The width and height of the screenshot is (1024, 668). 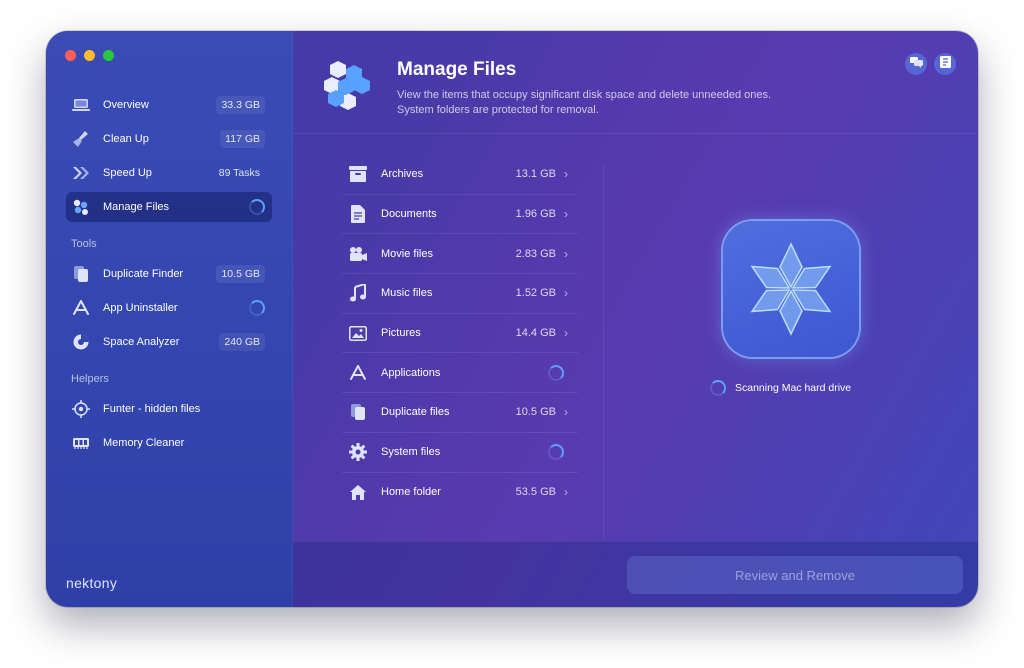 What do you see at coordinates (411, 372) in the screenshot?
I see `file-category-label: Applications` at bounding box center [411, 372].